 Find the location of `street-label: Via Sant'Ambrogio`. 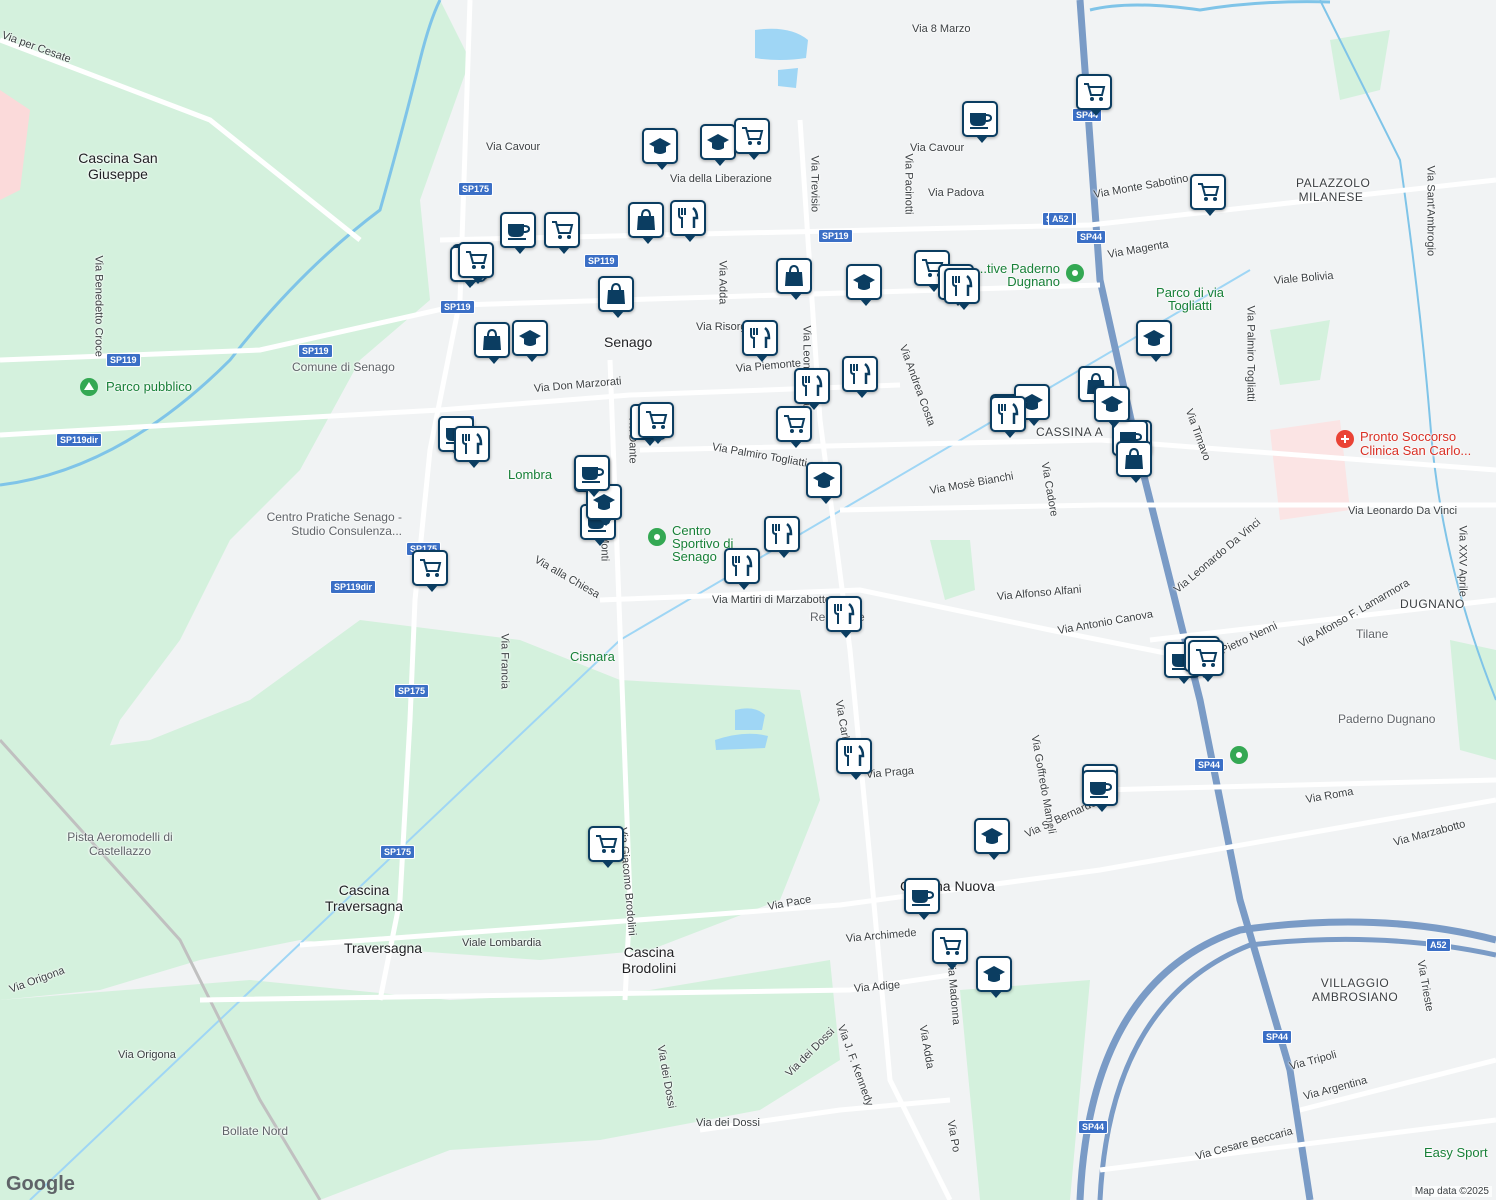

street-label: Via Sant'Ambrogio is located at coordinates (1430, 211).